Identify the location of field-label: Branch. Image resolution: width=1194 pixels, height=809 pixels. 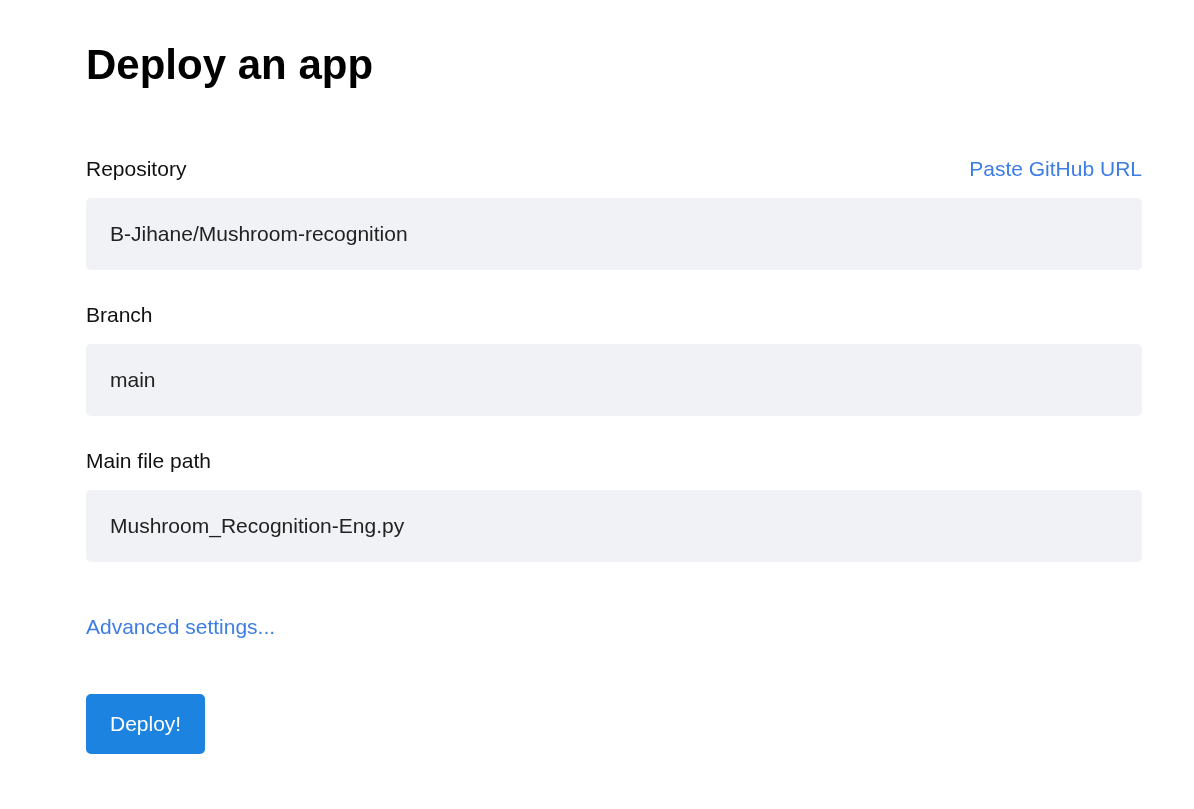
(119, 315).